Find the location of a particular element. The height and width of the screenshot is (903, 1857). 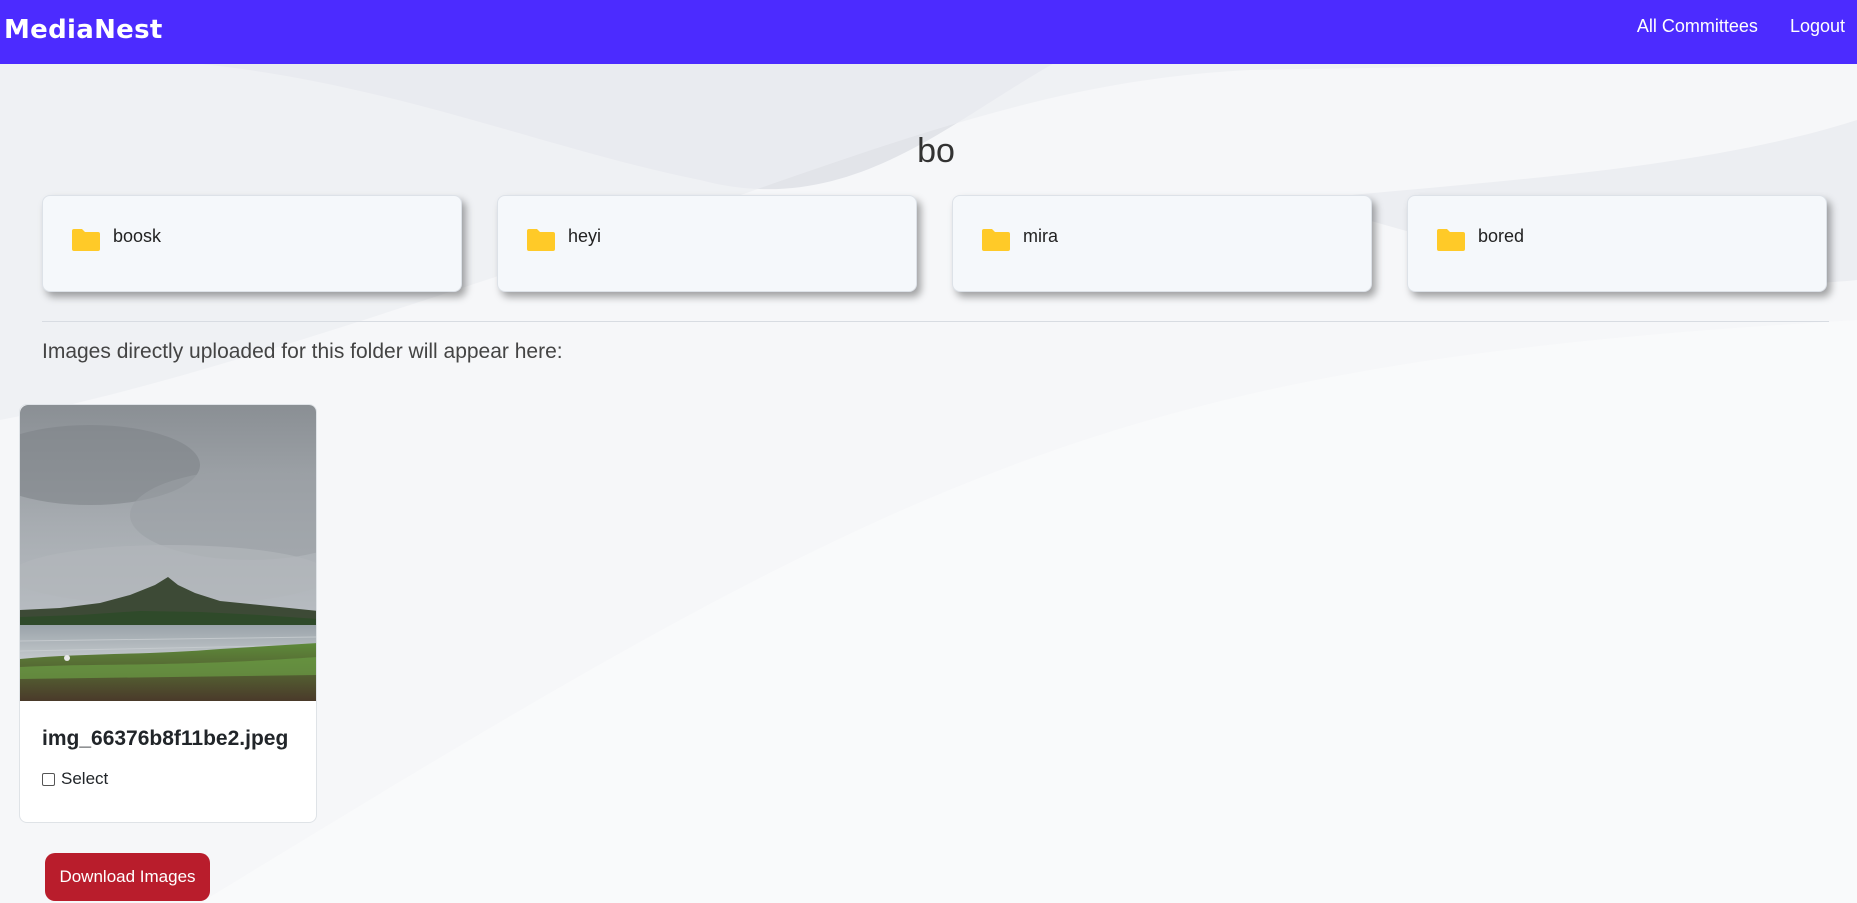

image-select: Select is located at coordinates (75, 779).